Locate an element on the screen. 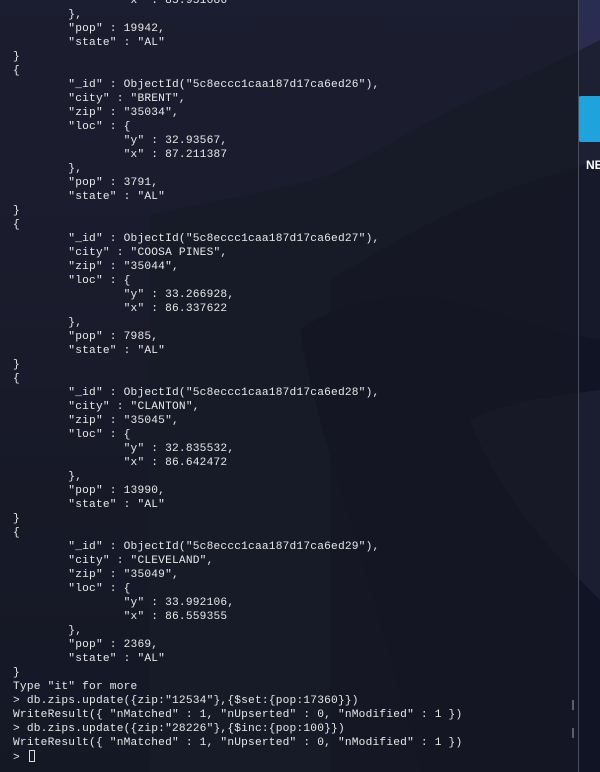  folder-icon is located at coordinates (589, 119).